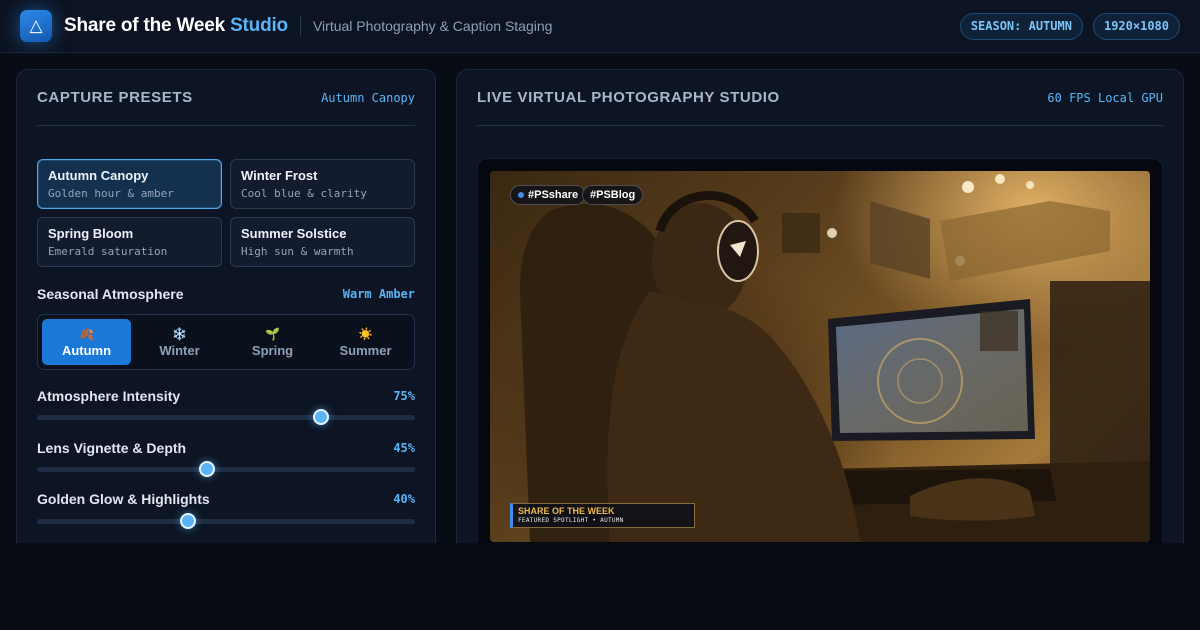 The image size is (1200, 630). What do you see at coordinates (1105, 97) in the screenshot?
I see `fps-label: 60 FPS Local GPU` at bounding box center [1105, 97].